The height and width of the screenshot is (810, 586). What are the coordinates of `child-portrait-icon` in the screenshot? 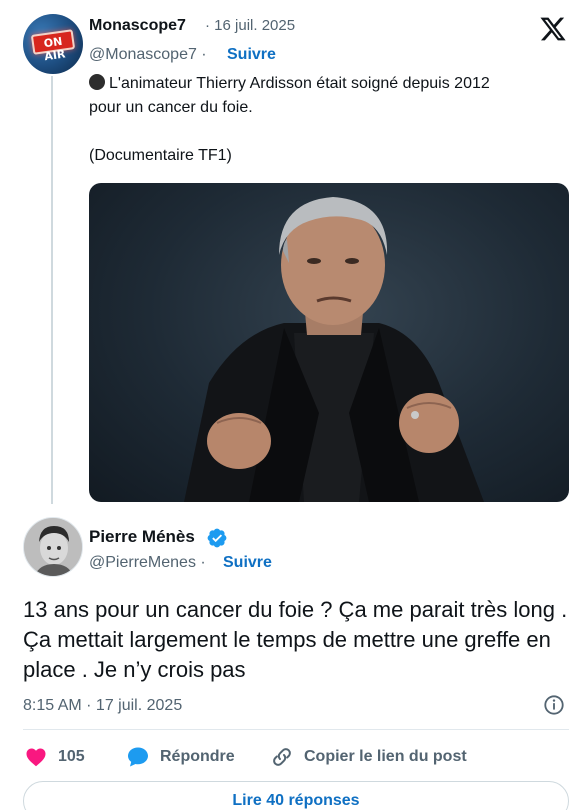 It's located at (53, 547).